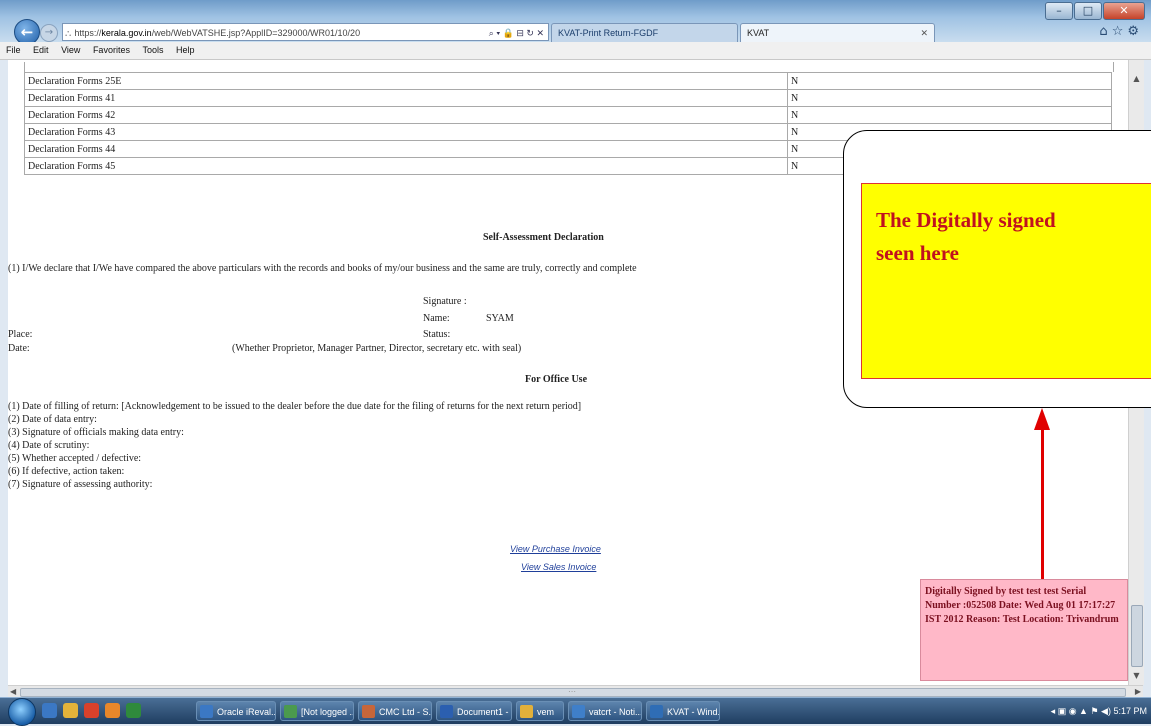 This screenshot has width=1151, height=726. Describe the element at coordinates (569, 67) in the screenshot. I see `clipped-table-row` at that location.